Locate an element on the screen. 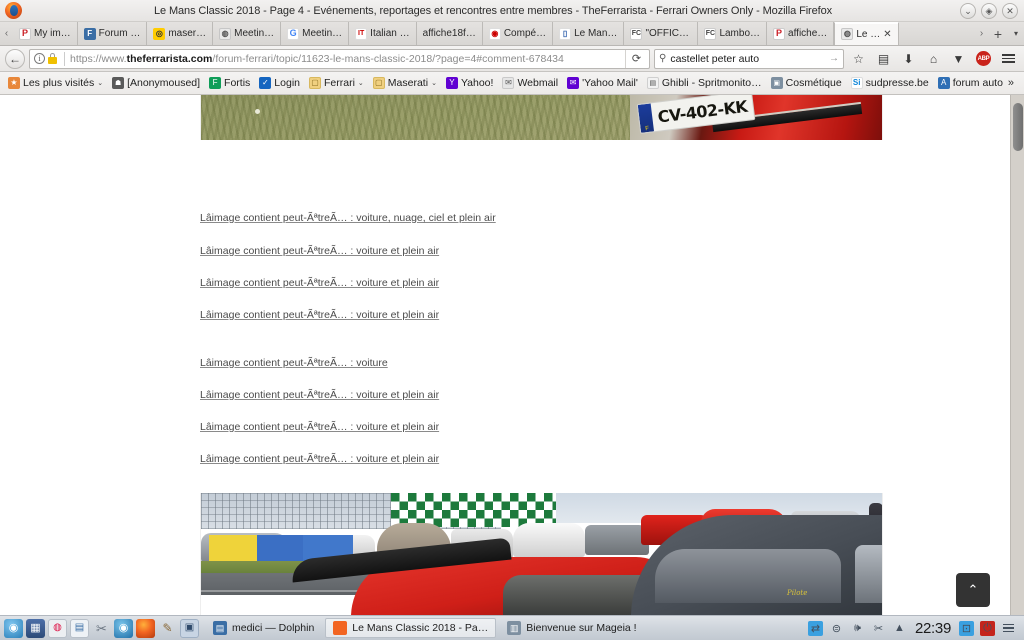 This screenshot has width=1024, height=640. grey-car-window is located at coordinates (748, 576).